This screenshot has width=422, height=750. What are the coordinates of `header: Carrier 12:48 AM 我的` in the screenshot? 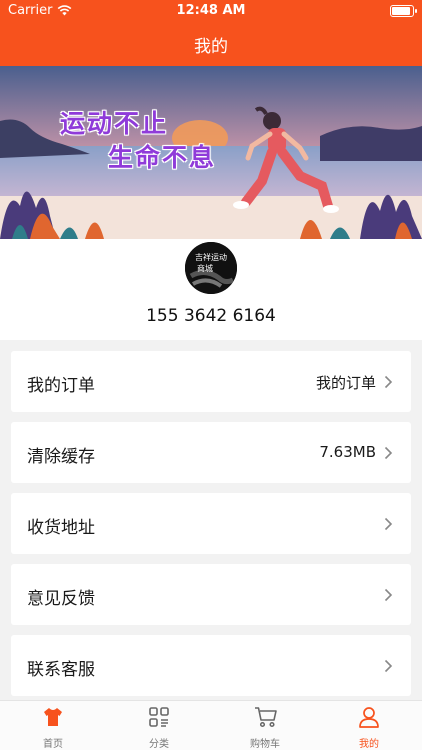 It's located at (211, 33).